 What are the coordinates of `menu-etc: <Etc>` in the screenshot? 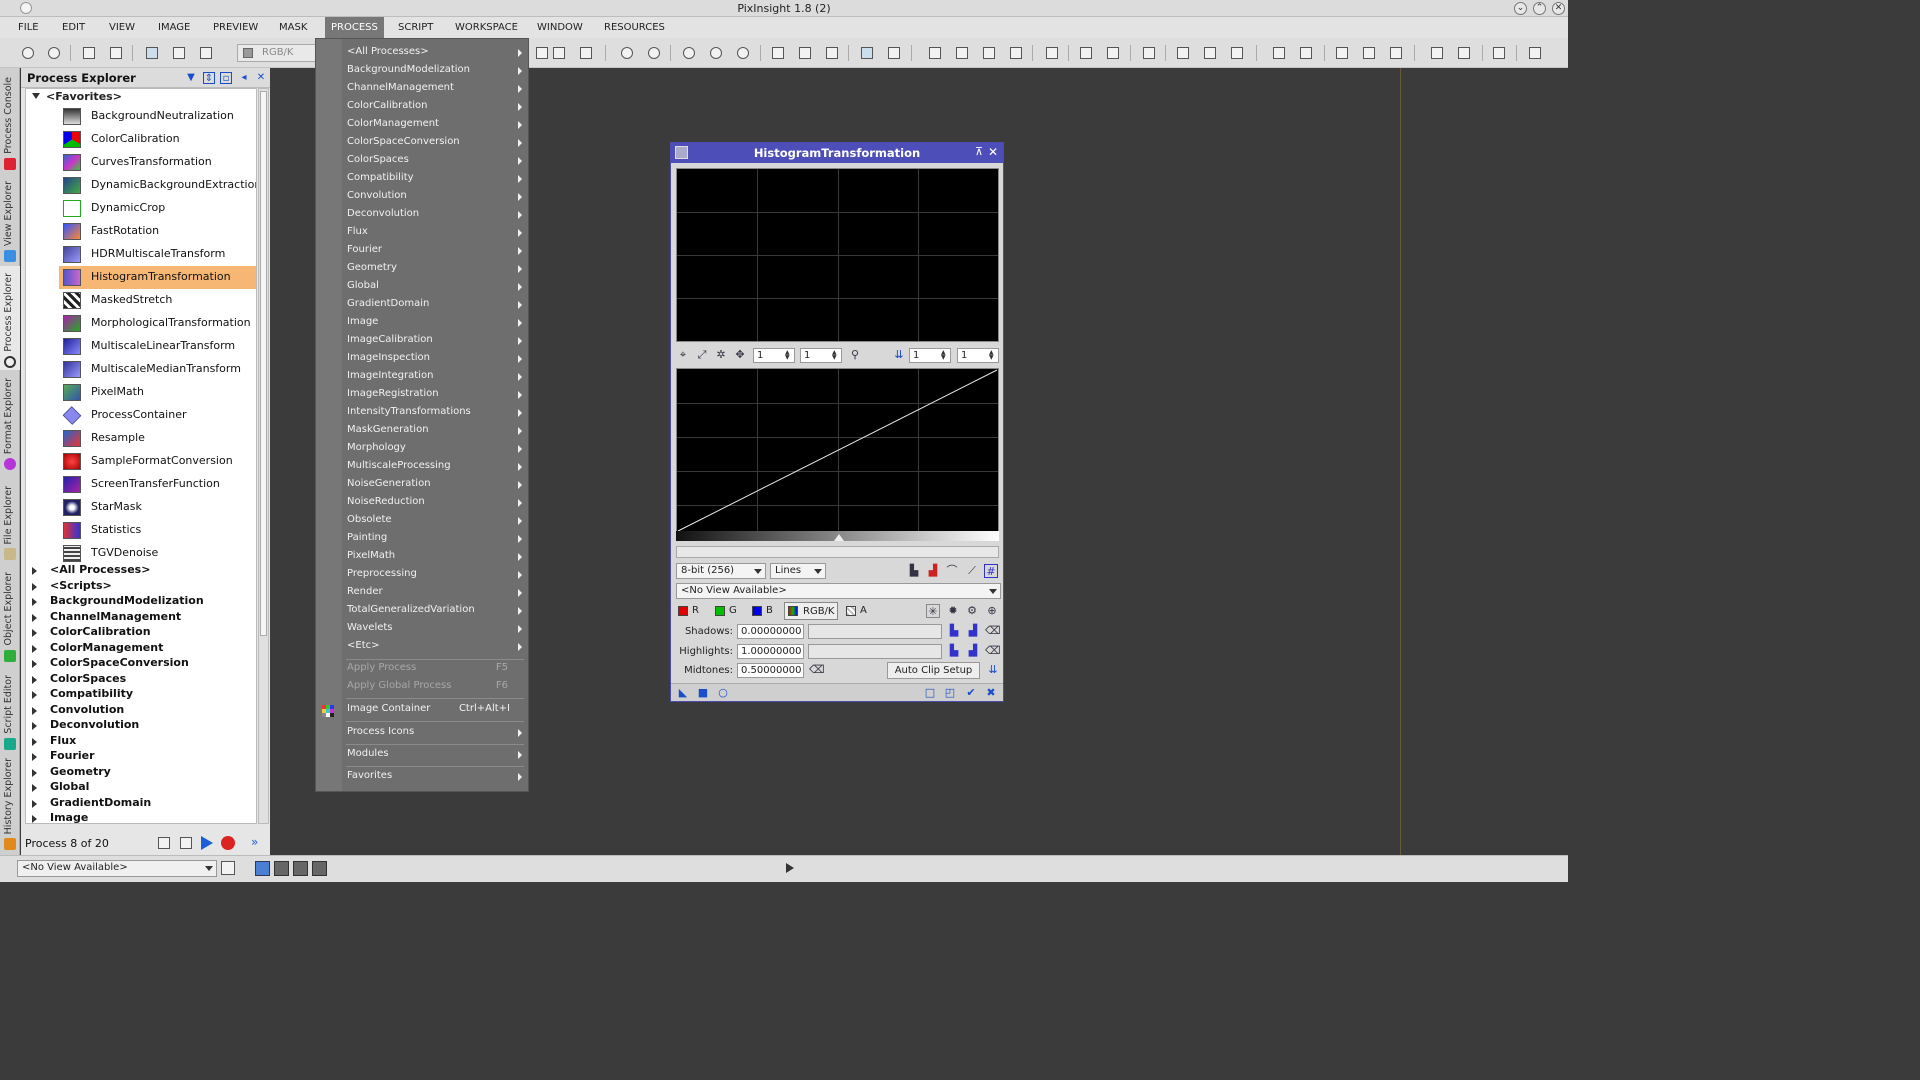 It's located at (435, 647).